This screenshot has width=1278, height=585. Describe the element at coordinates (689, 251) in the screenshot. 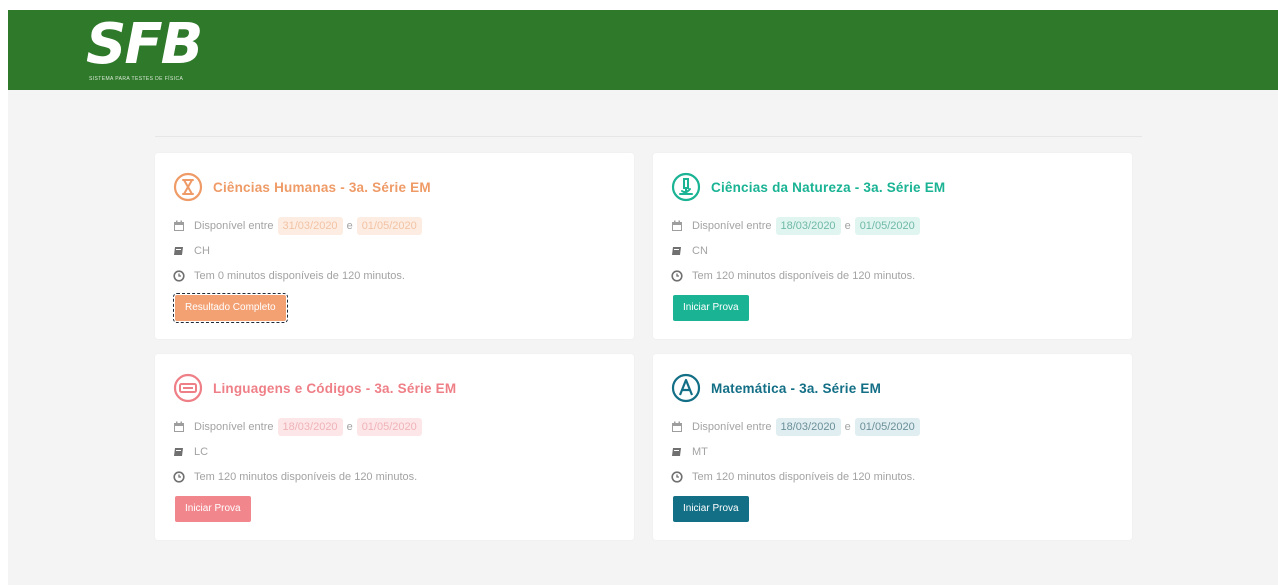

I see `area-row: CN` at that location.